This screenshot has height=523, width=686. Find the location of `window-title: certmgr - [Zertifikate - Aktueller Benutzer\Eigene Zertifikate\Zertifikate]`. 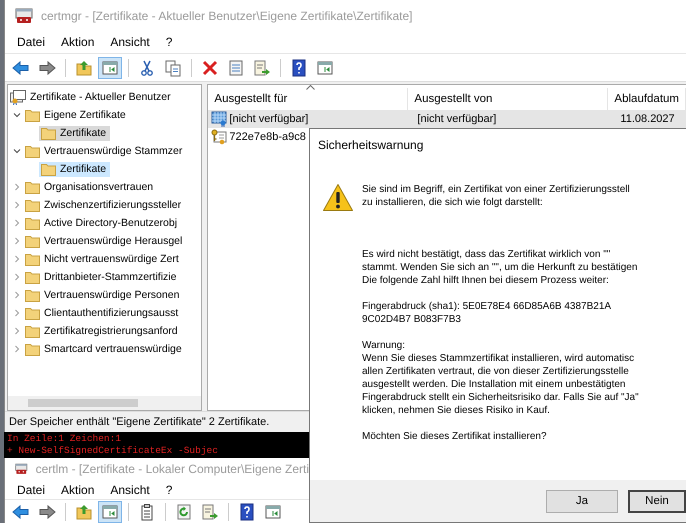

window-title: certmgr - [Zertifikate - Aktueller Benutzer\Eigene Zertifikate\Zertifikate] is located at coordinates (226, 15).